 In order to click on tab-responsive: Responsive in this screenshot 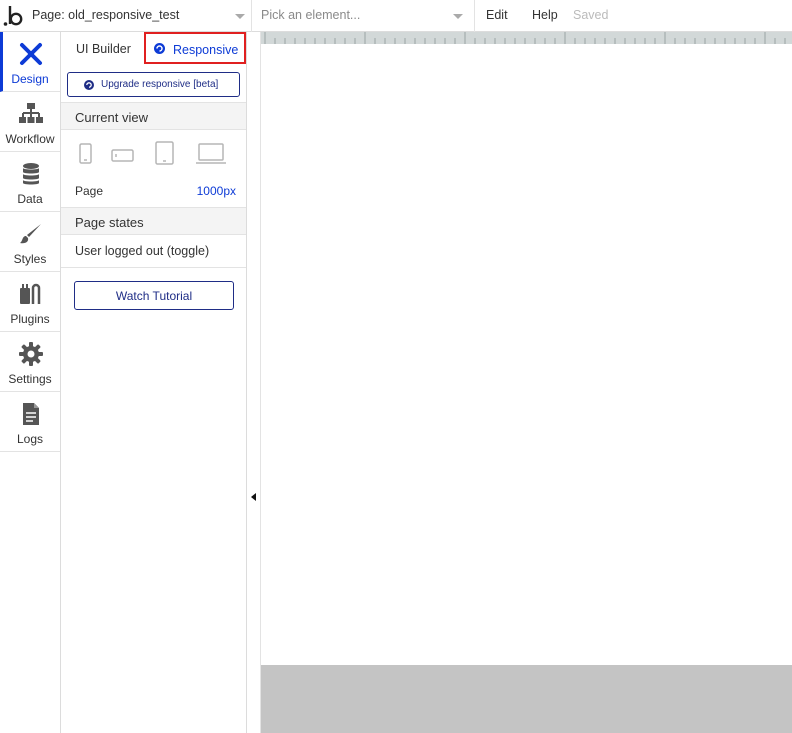, I will do `click(195, 48)`.